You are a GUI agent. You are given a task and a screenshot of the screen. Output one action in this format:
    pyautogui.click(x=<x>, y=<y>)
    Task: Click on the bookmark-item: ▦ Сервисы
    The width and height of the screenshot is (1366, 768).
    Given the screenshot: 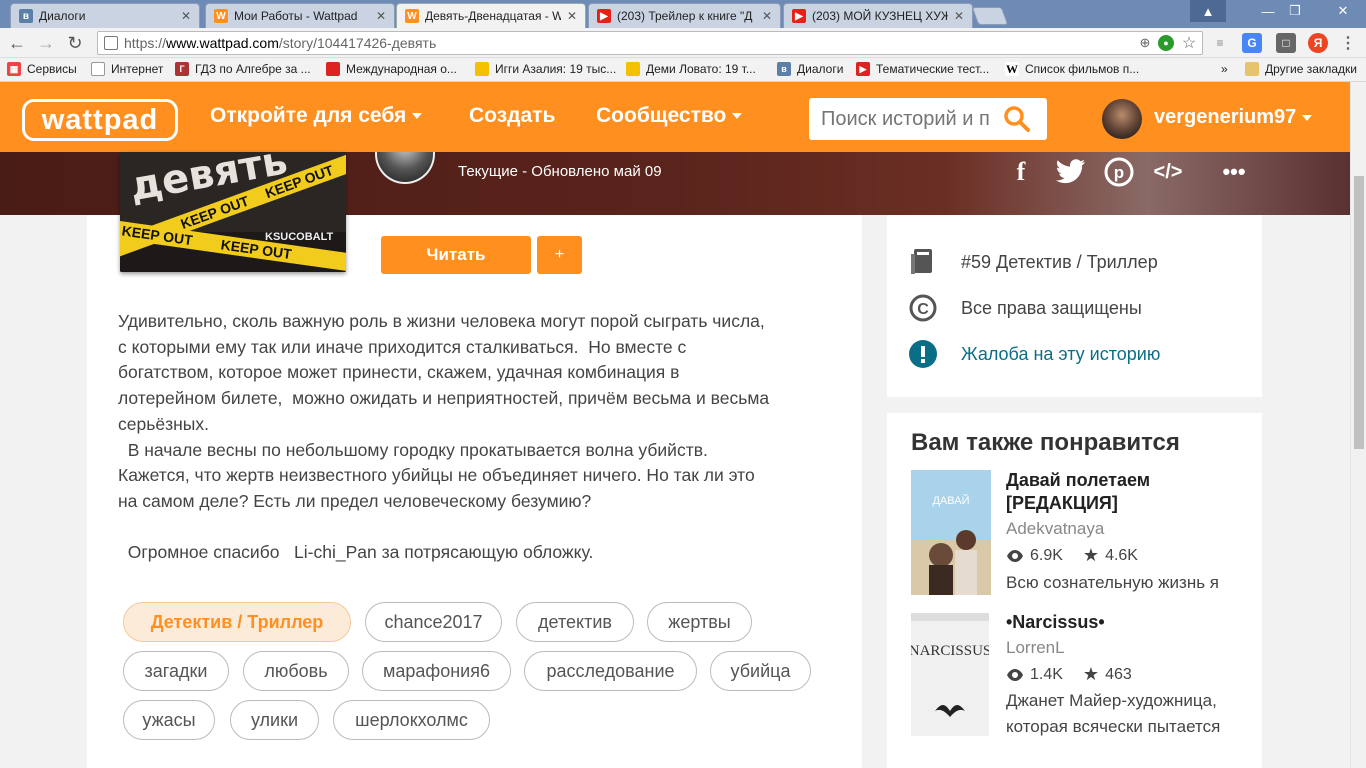 What is the action you would take?
    pyautogui.click(x=42, y=69)
    